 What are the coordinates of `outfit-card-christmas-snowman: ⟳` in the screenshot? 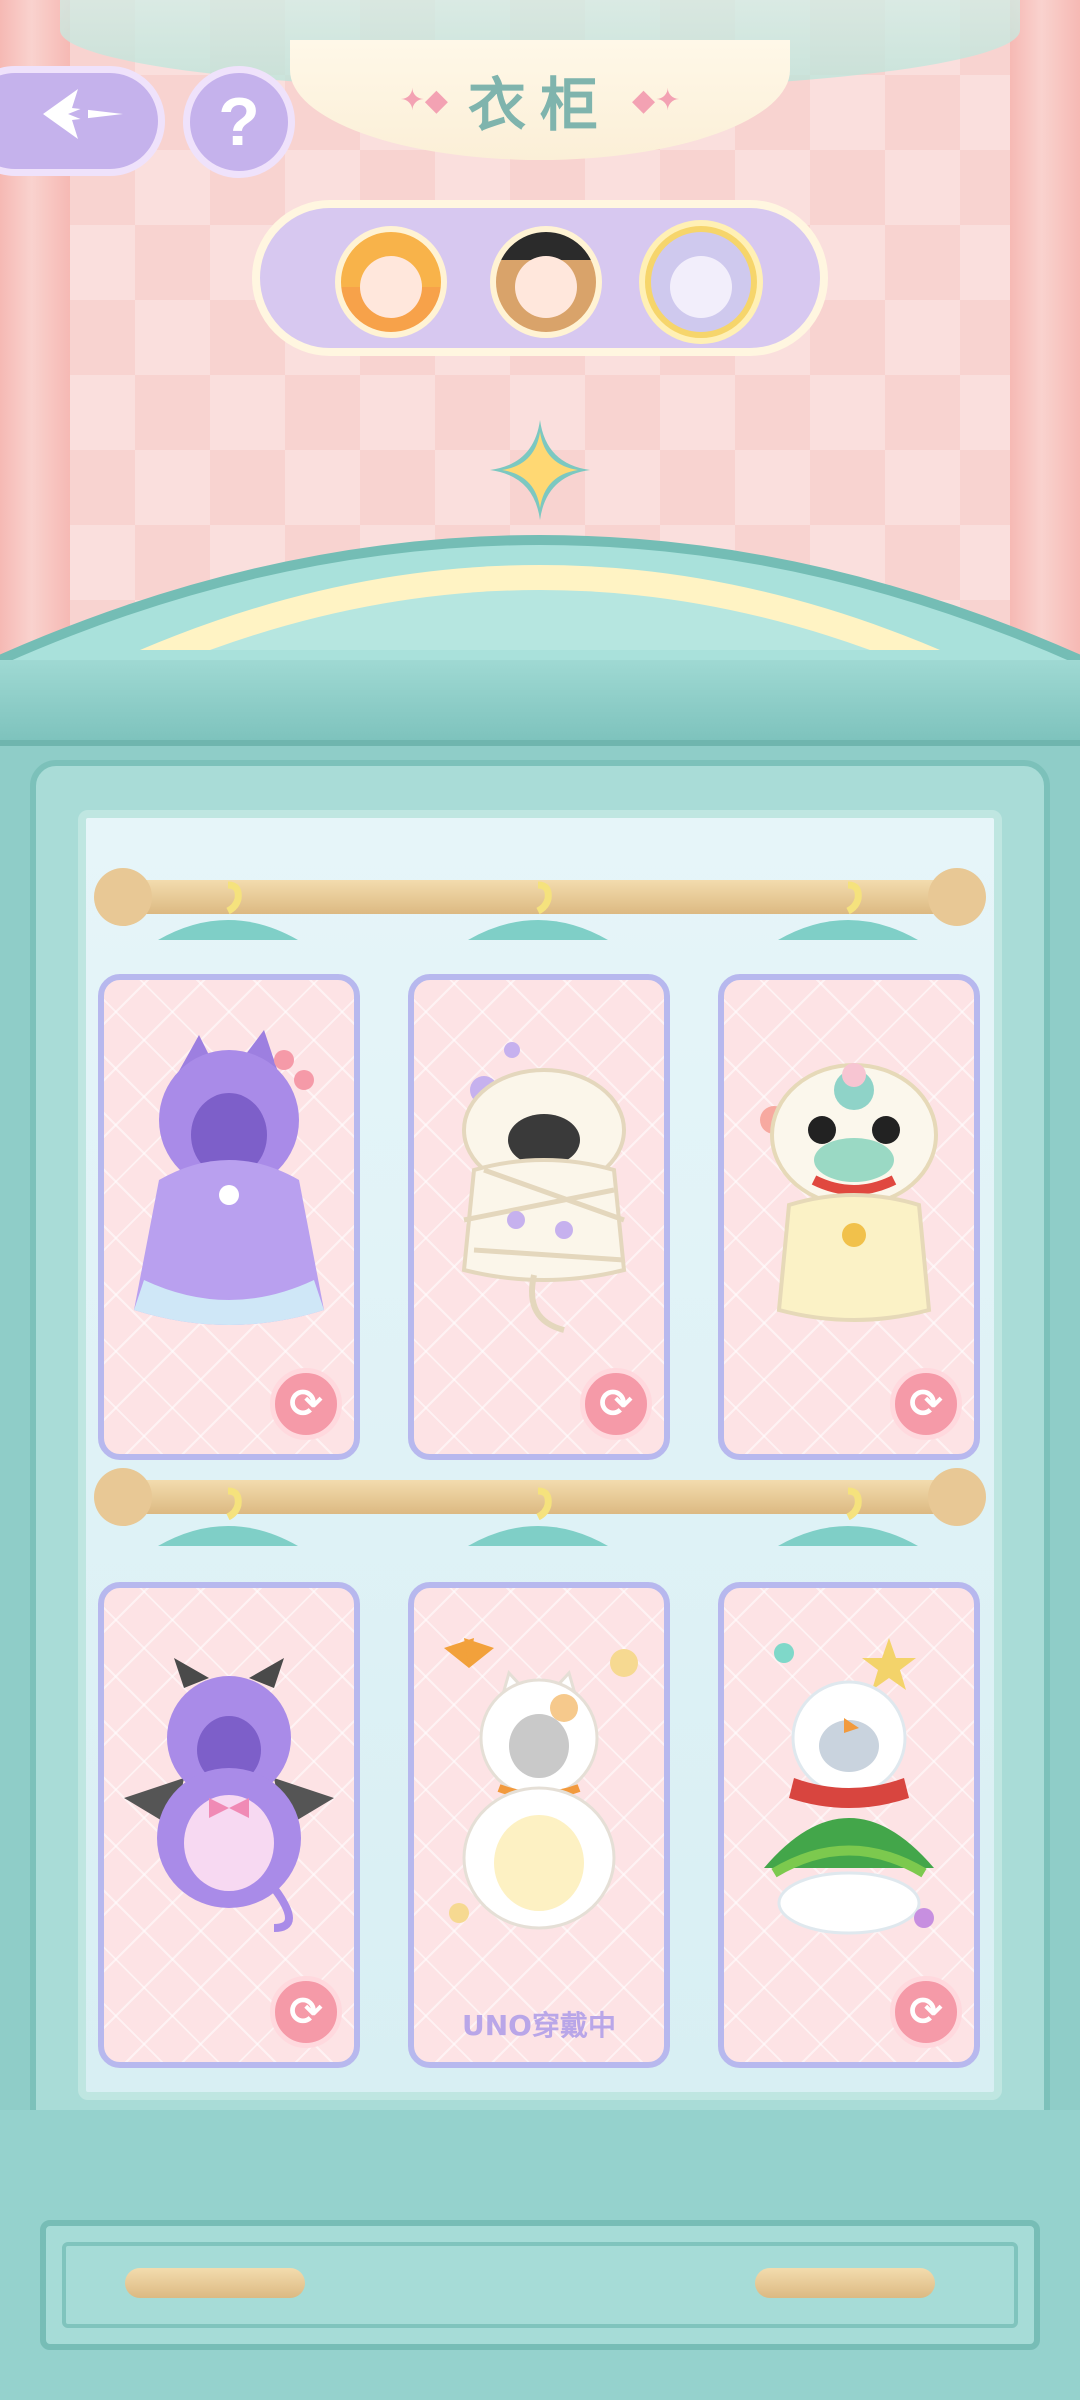 It's located at (849, 1825).